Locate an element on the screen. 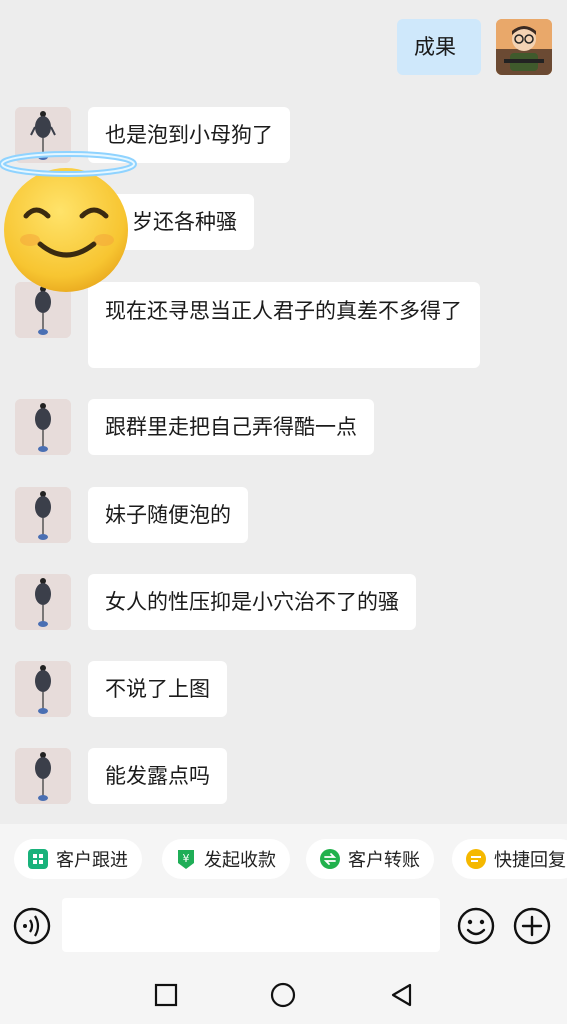 Image resolution: width=567 pixels, height=1024 pixels. message-bubble-incoming: 能发露点吗 is located at coordinates (157, 776).